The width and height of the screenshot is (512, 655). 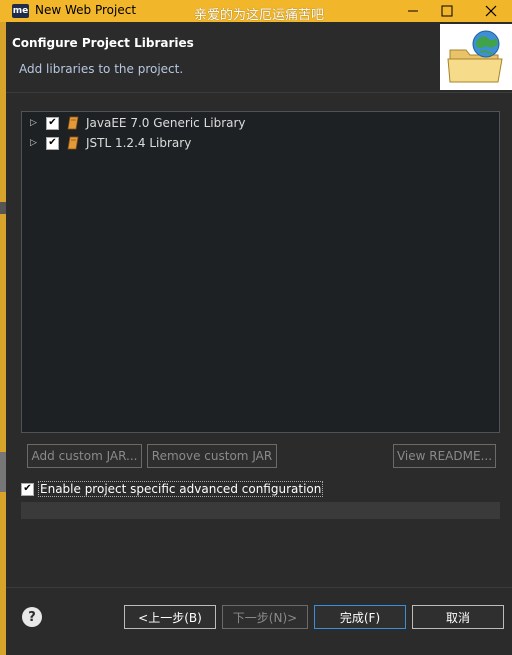 I want to click on tree-item-javaee: ▷ ✔ JavaEE 7.0 Generic Library, so click(x=134, y=123).